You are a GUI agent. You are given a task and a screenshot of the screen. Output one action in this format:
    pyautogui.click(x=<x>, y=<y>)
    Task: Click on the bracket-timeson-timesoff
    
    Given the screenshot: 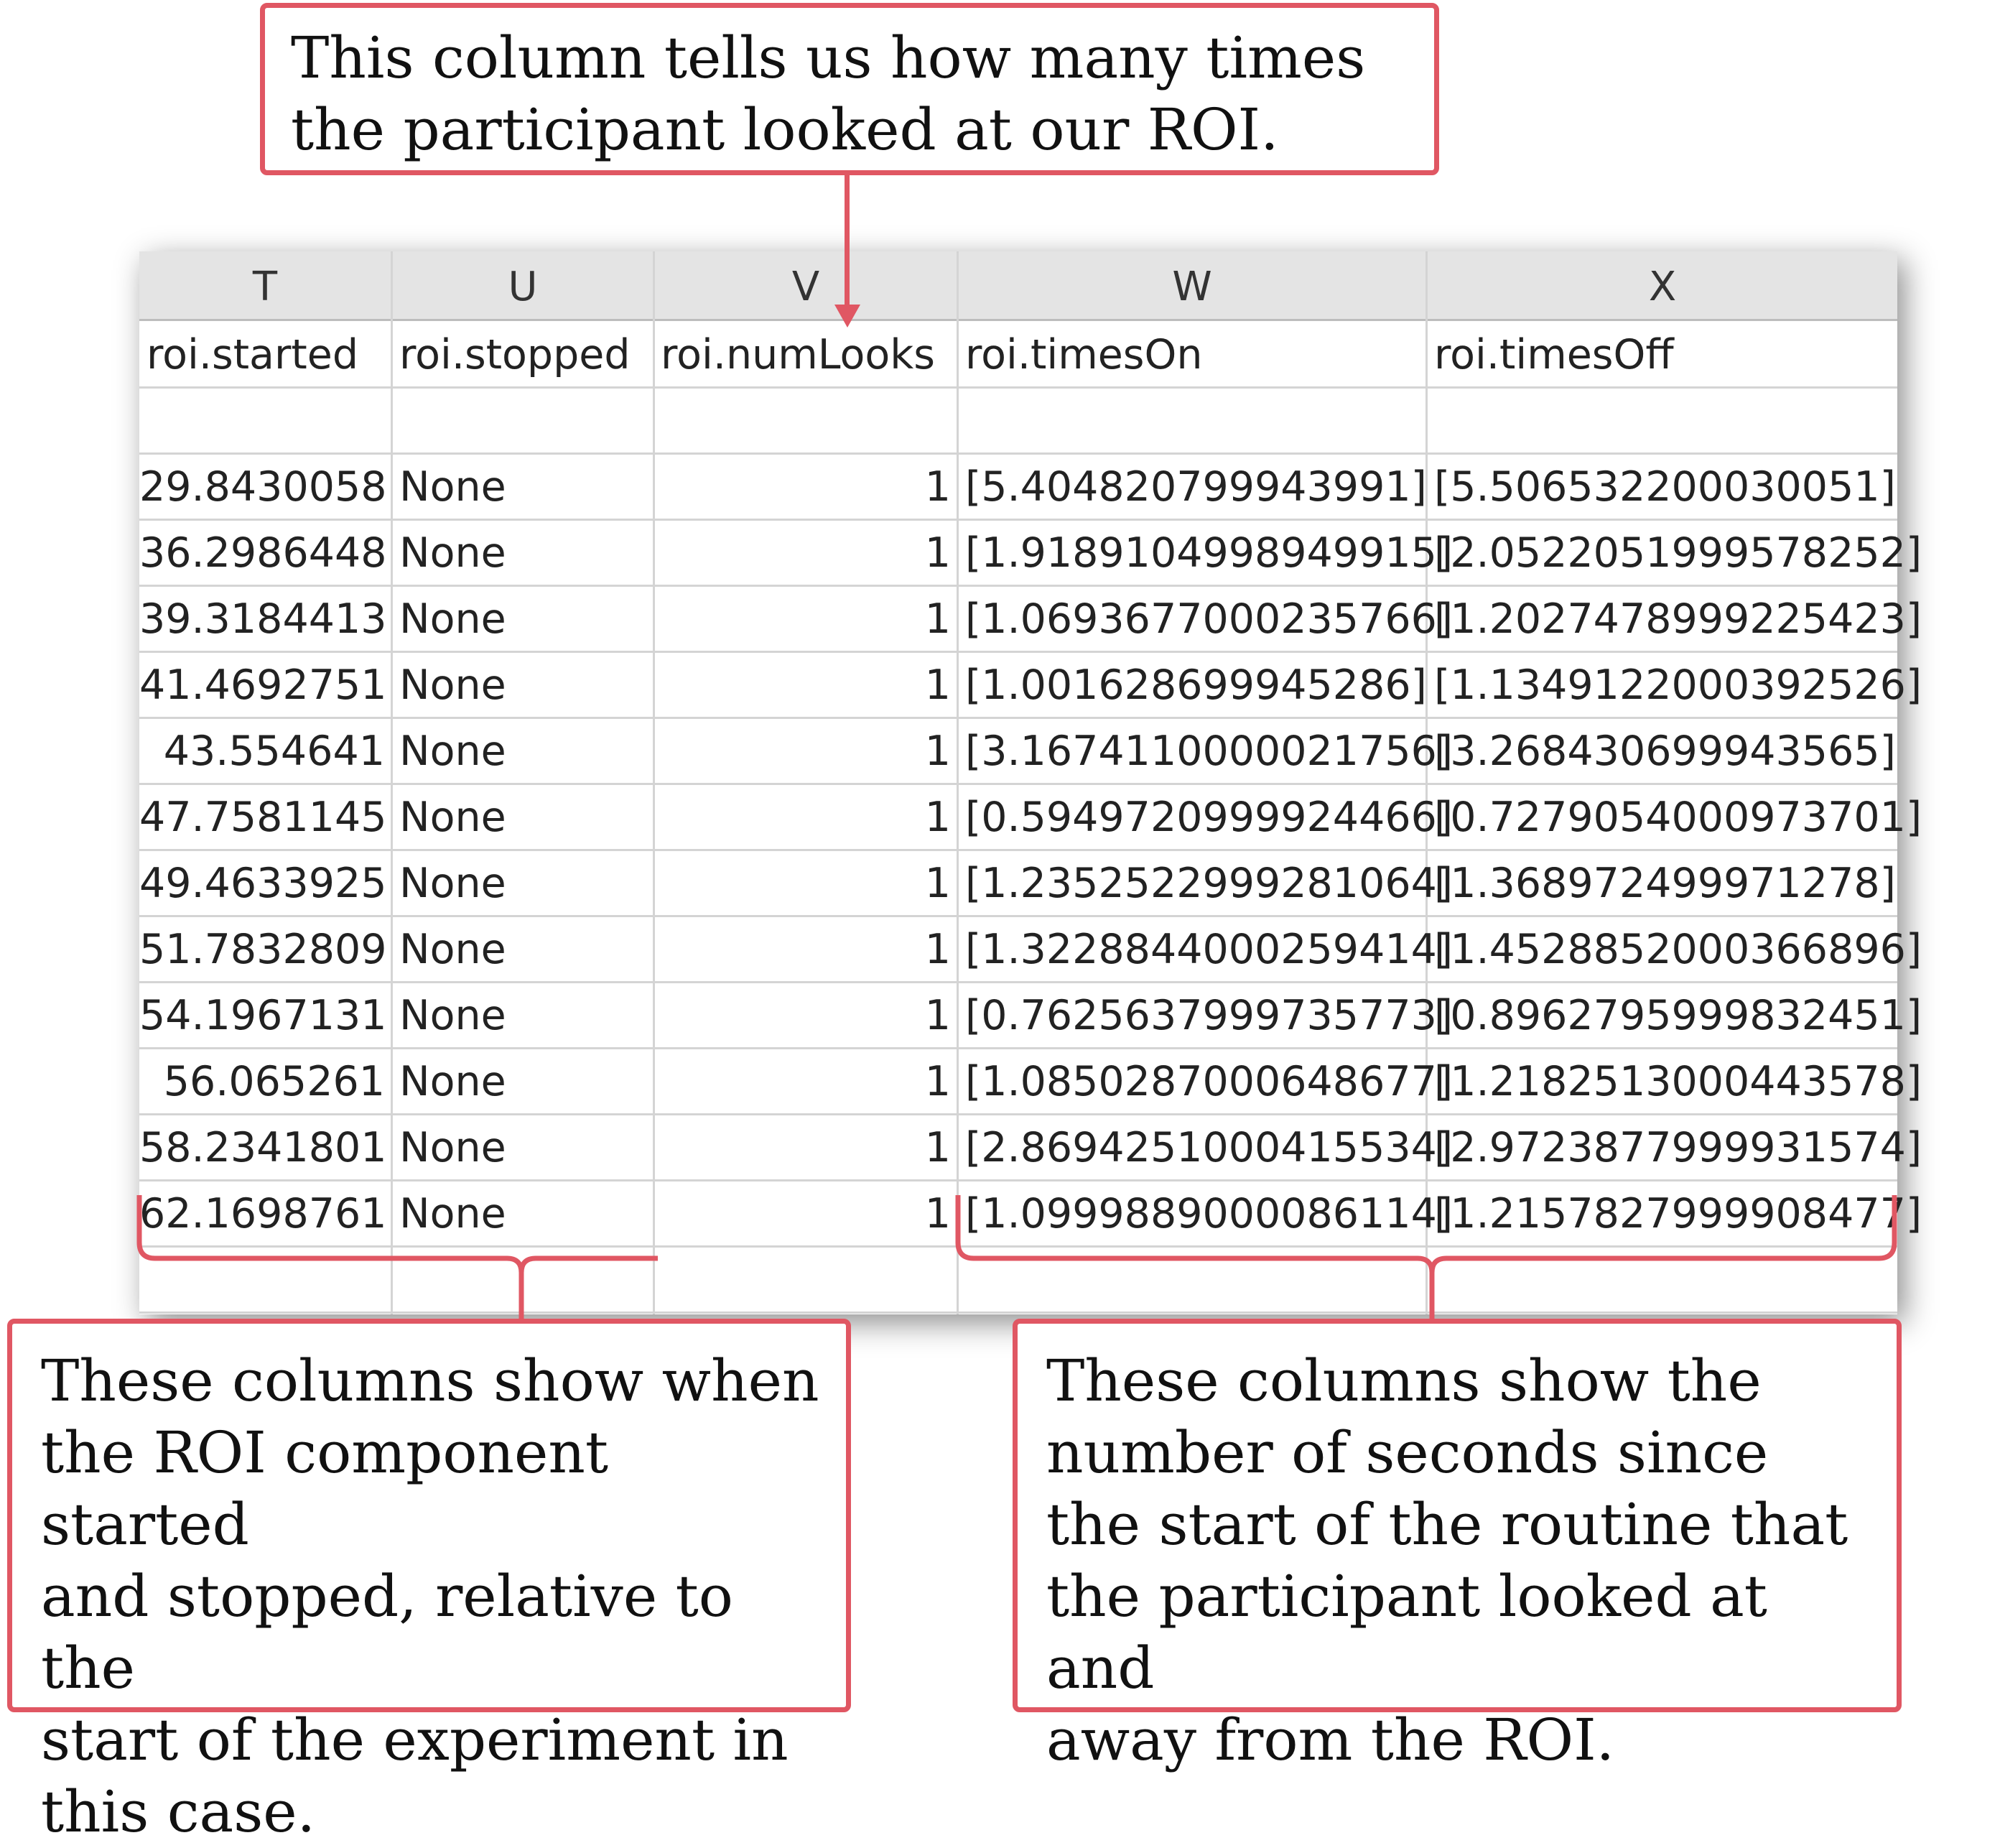 What is the action you would take?
    pyautogui.click(x=1426, y=1257)
    